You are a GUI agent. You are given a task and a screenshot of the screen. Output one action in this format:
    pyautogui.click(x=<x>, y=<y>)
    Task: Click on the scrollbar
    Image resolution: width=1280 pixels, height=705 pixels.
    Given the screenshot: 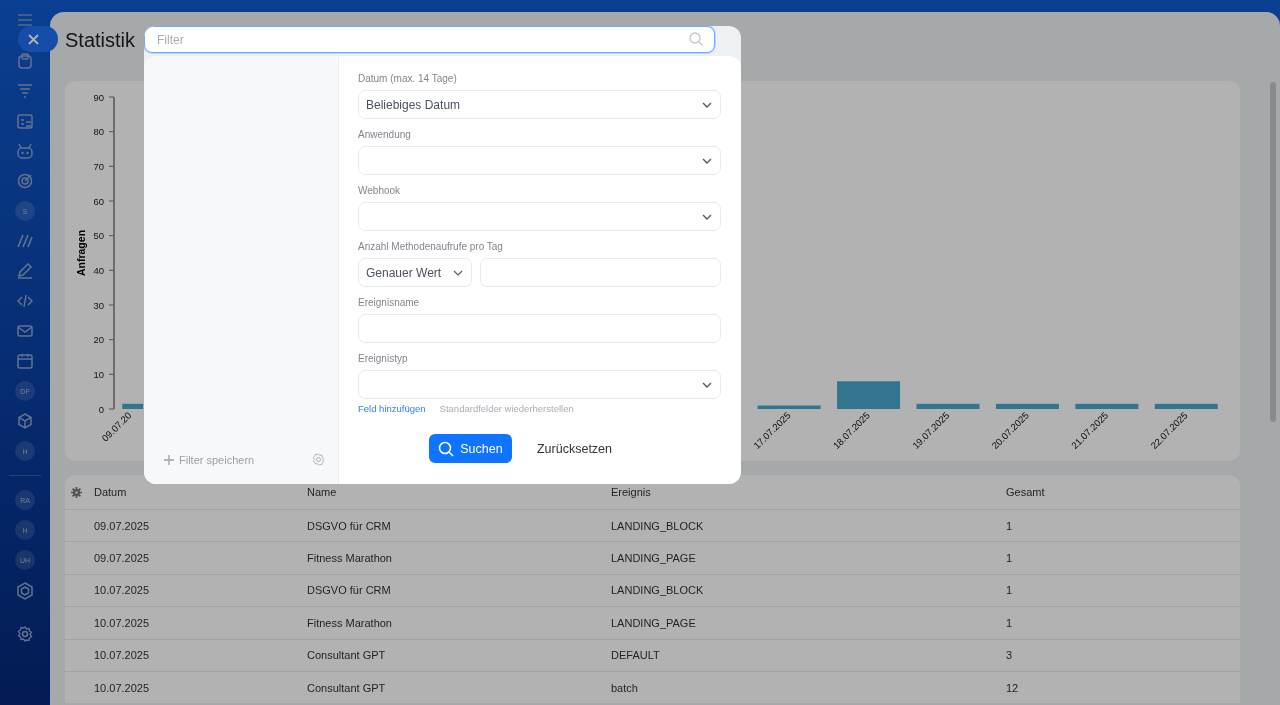 What is the action you would take?
    pyautogui.click(x=1273, y=252)
    